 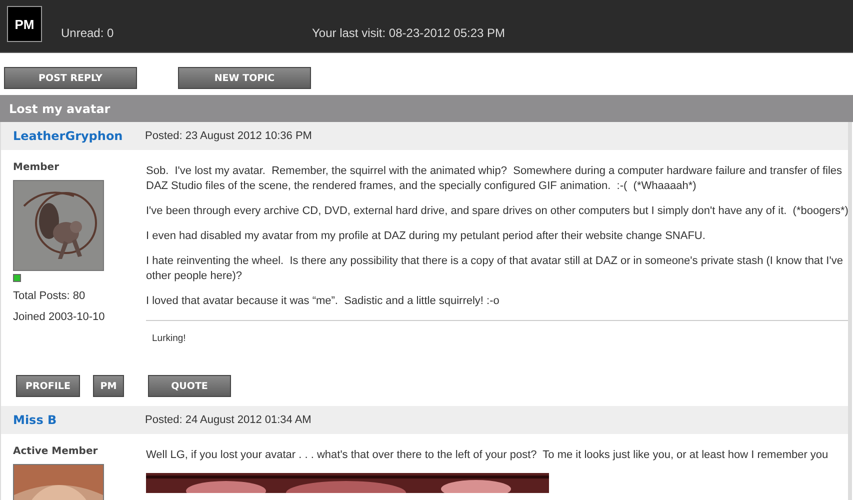 What do you see at coordinates (48, 386) in the screenshot?
I see `post-button: PROFILE` at bounding box center [48, 386].